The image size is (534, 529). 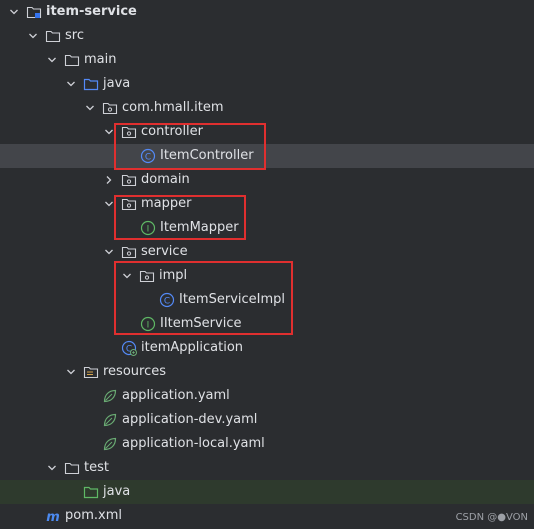 I want to click on tree-node-iitem-service: I IItemService, so click(x=267, y=324).